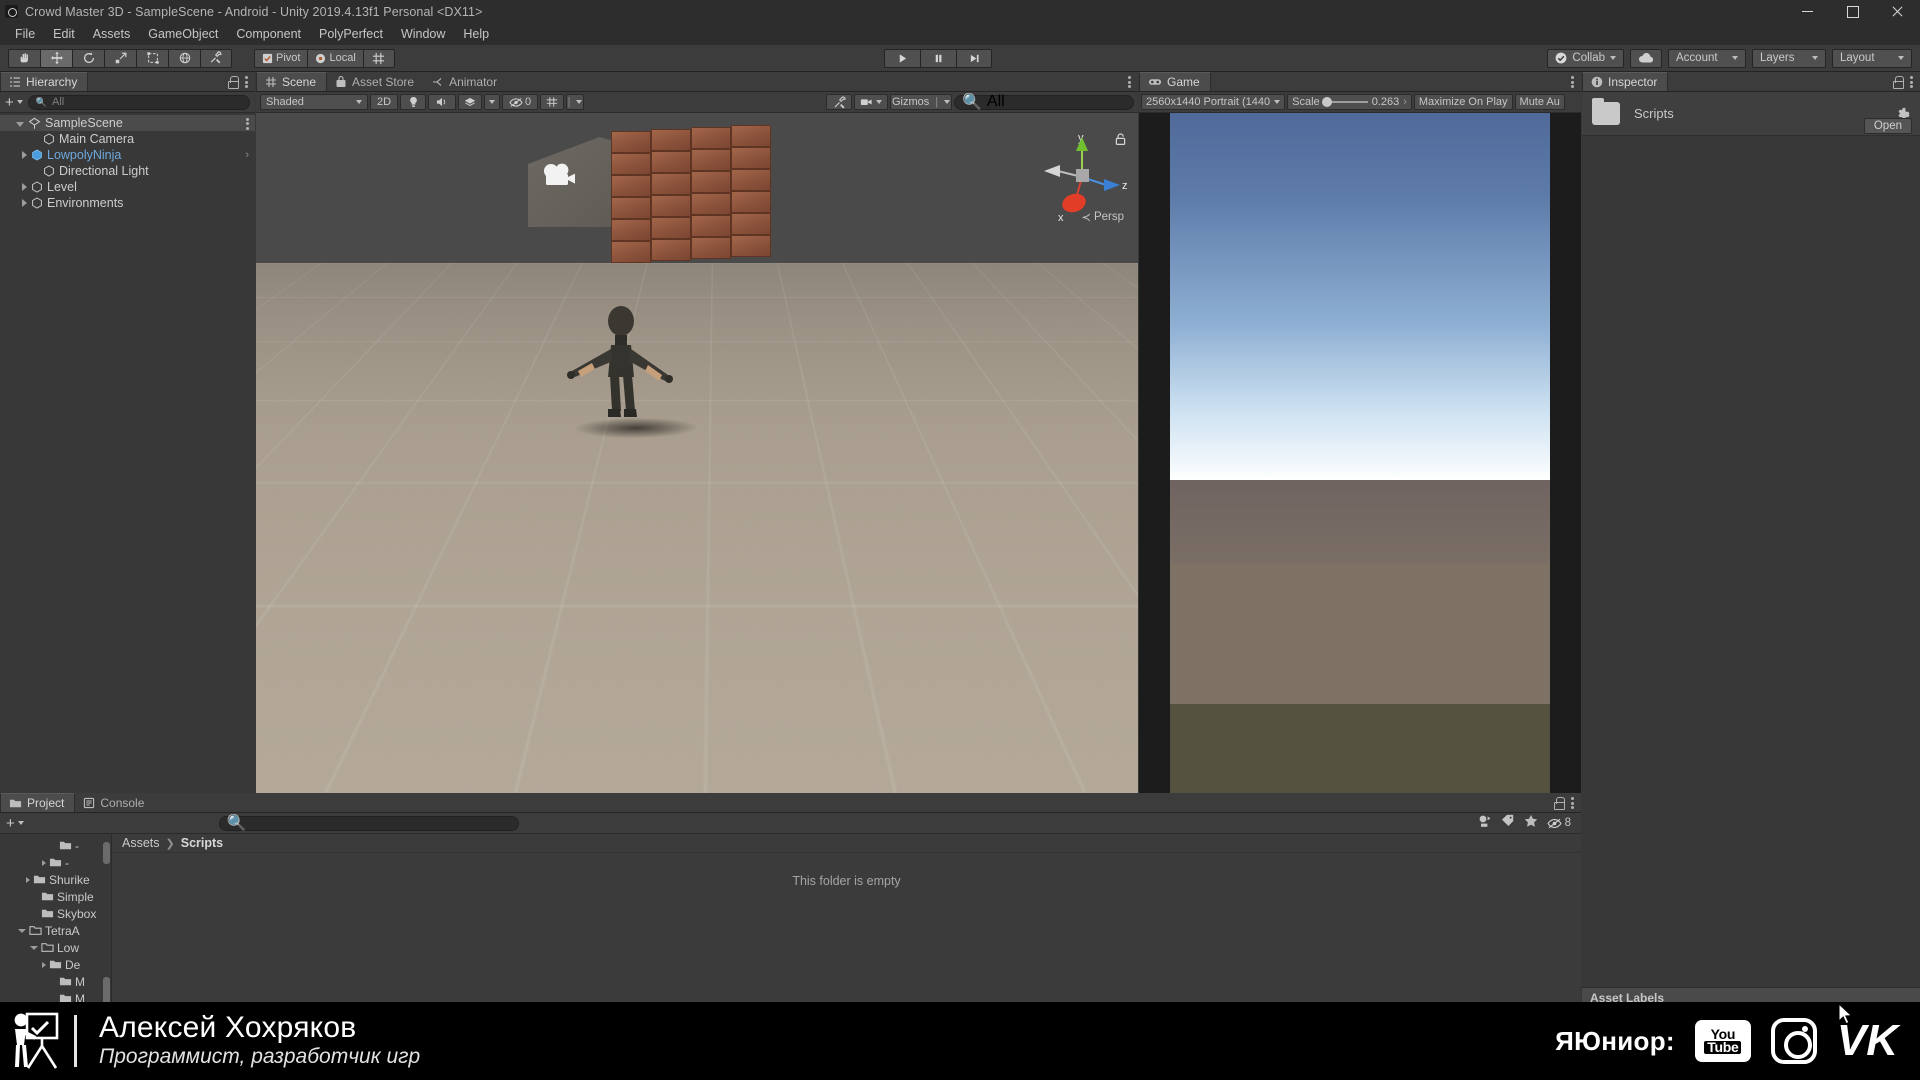 The height and width of the screenshot is (1080, 1920). I want to click on step-button, so click(974, 58).